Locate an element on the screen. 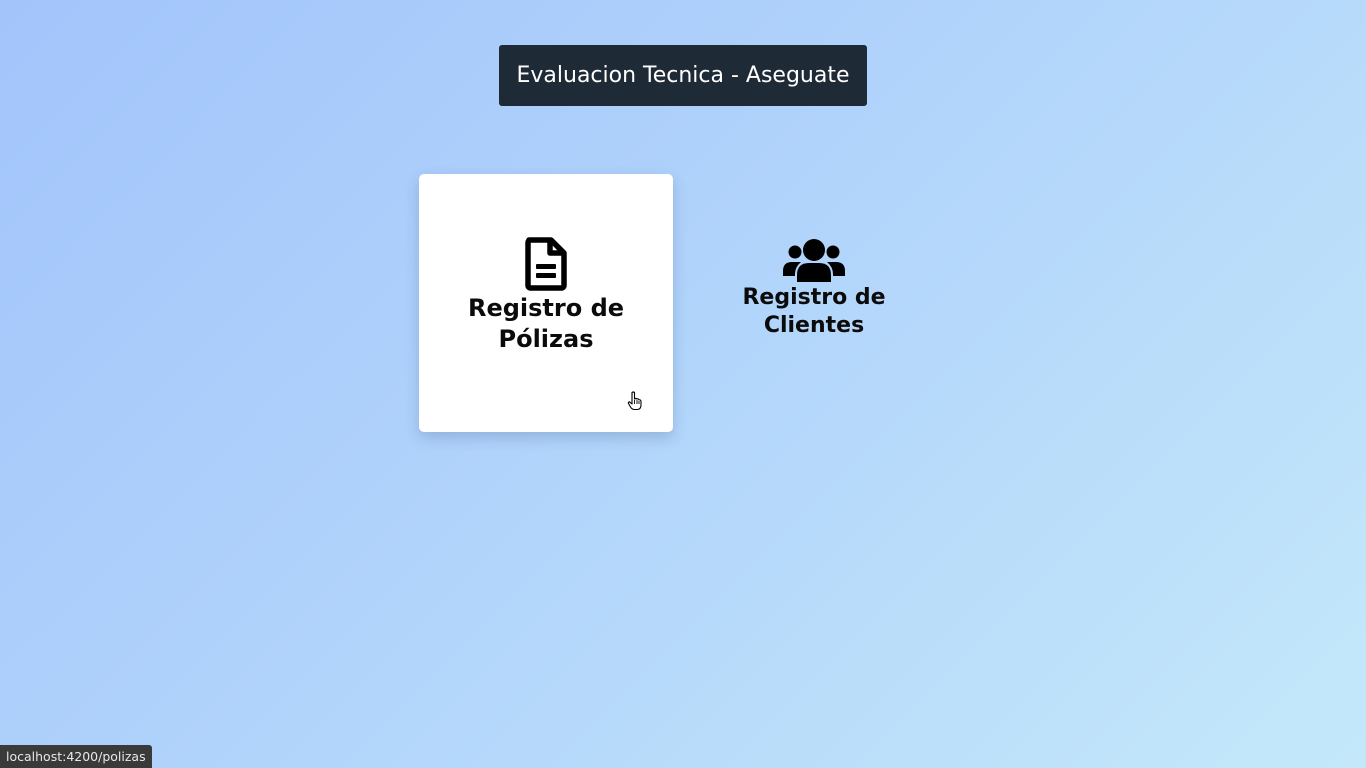 Image resolution: width=1366 pixels, height=768 pixels. polizas-card: Registro de Pólizas is located at coordinates (546, 303).